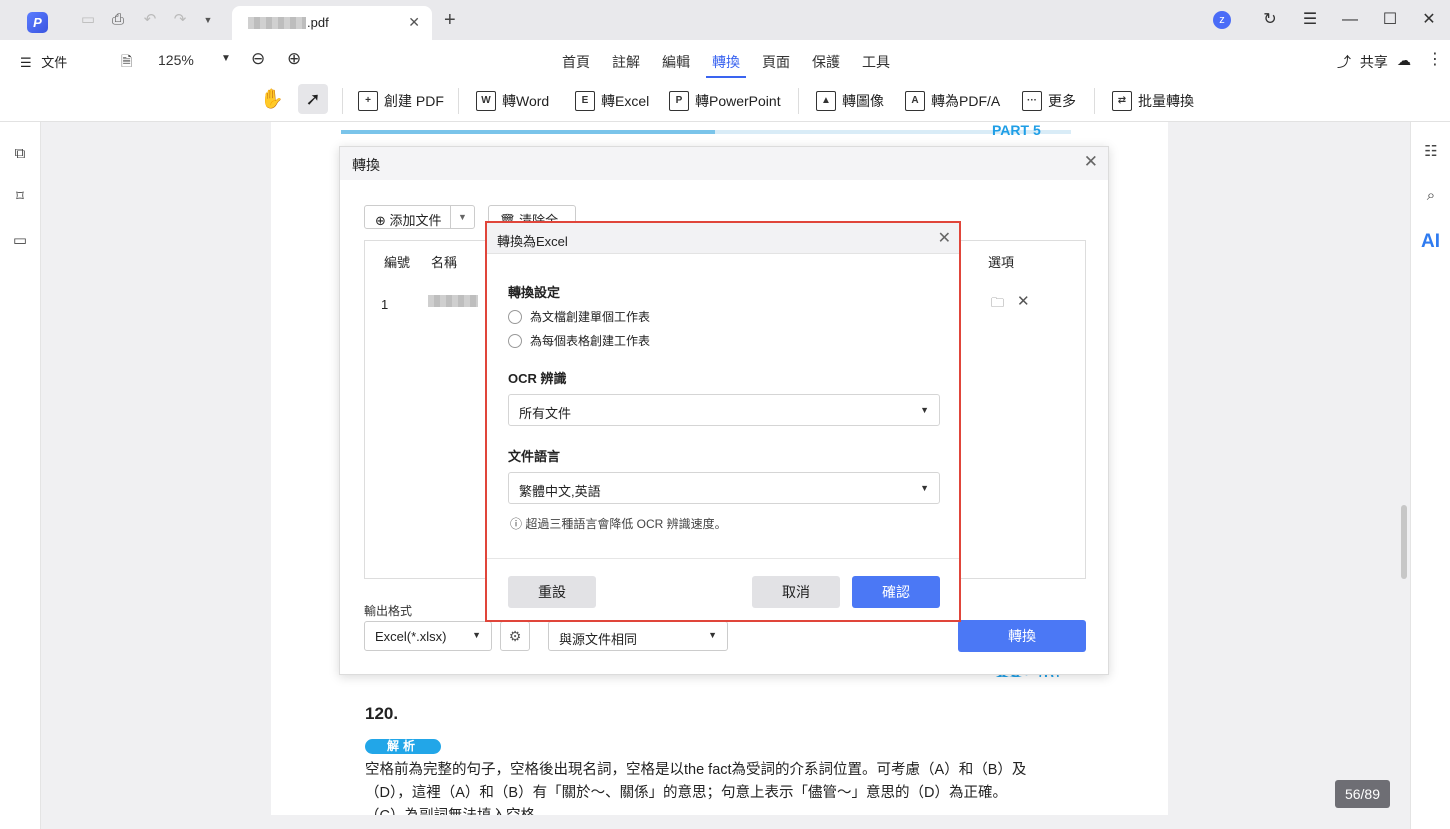 The height and width of the screenshot is (829, 1450). What do you see at coordinates (258, 59) in the screenshot?
I see `zoom-out-icon: ⊖` at bounding box center [258, 59].